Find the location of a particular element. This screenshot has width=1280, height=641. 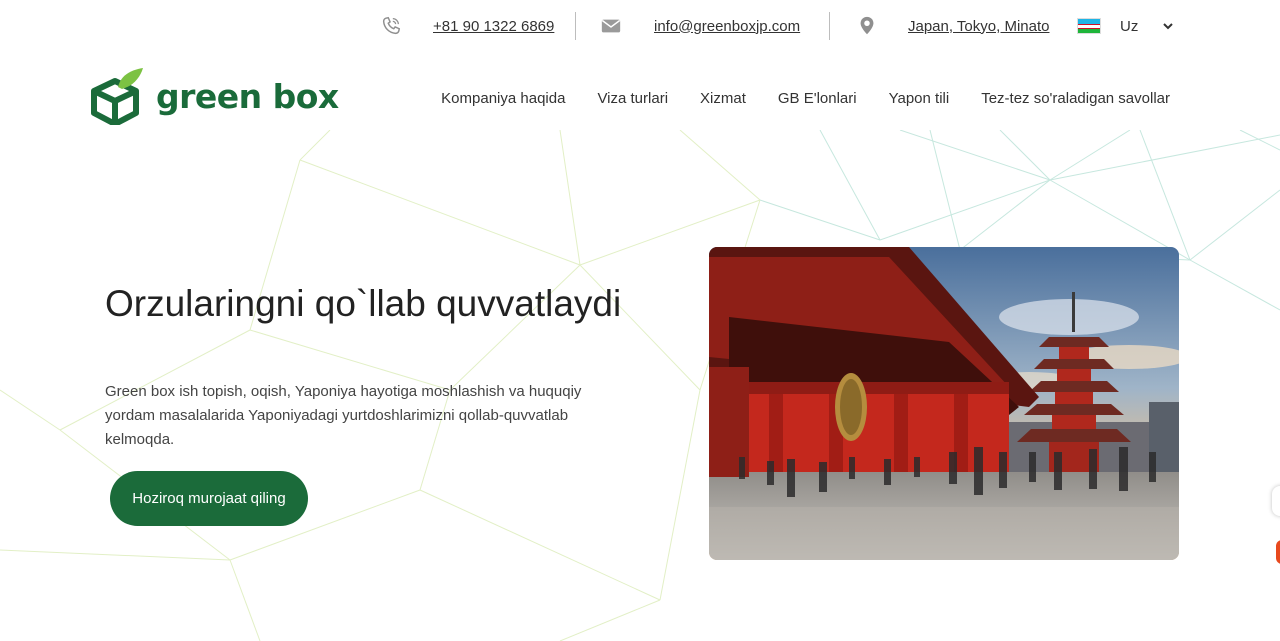

phone-link: +81 90 1322 6869 is located at coordinates (493, 26).